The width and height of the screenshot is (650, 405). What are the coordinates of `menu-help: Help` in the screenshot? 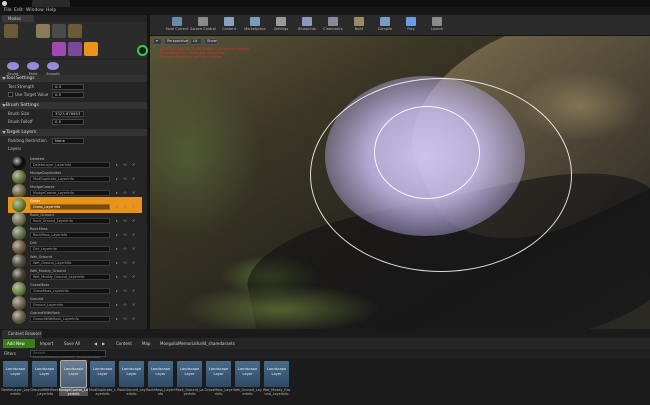 It's located at (51, 10).